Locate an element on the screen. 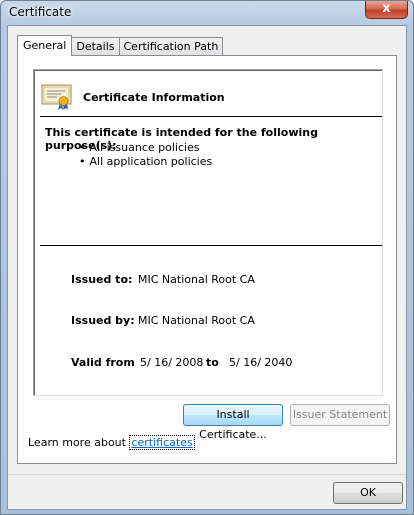 The height and width of the screenshot is (515, 414). issued-to-label: Issued to: is located at coordinates (102, 279).